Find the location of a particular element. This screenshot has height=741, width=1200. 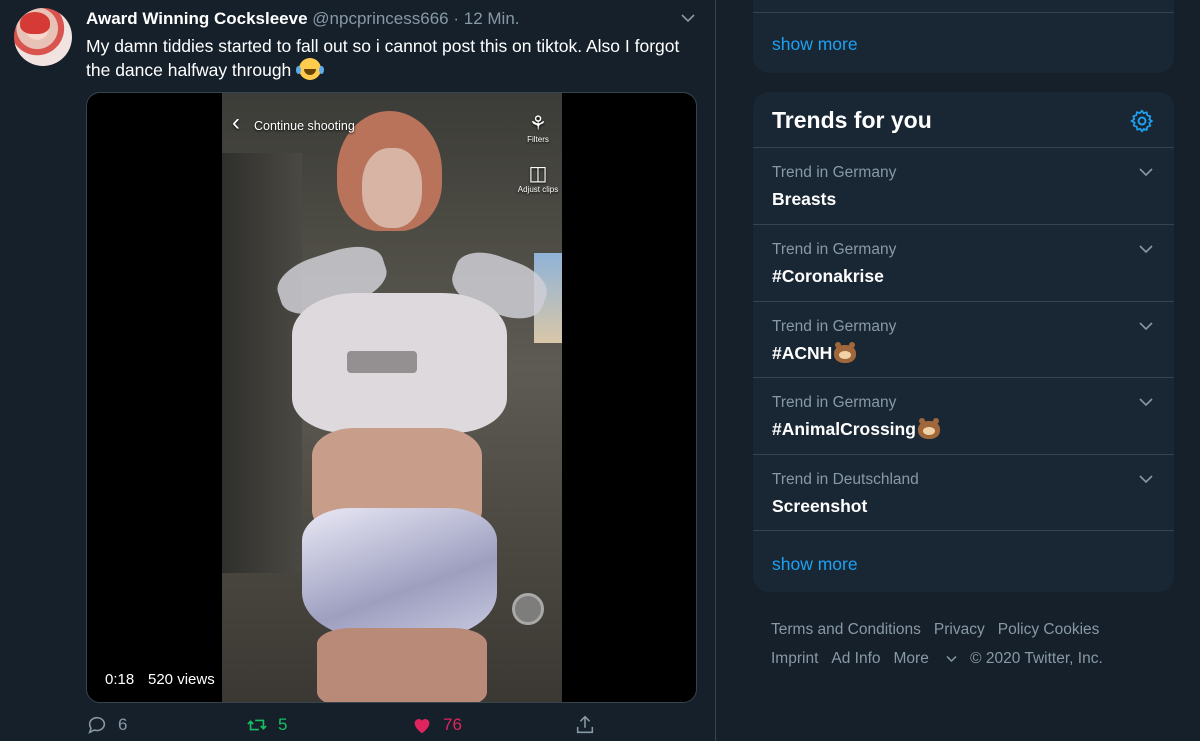

reply-count: 6 is located at coordinates (123, 724).